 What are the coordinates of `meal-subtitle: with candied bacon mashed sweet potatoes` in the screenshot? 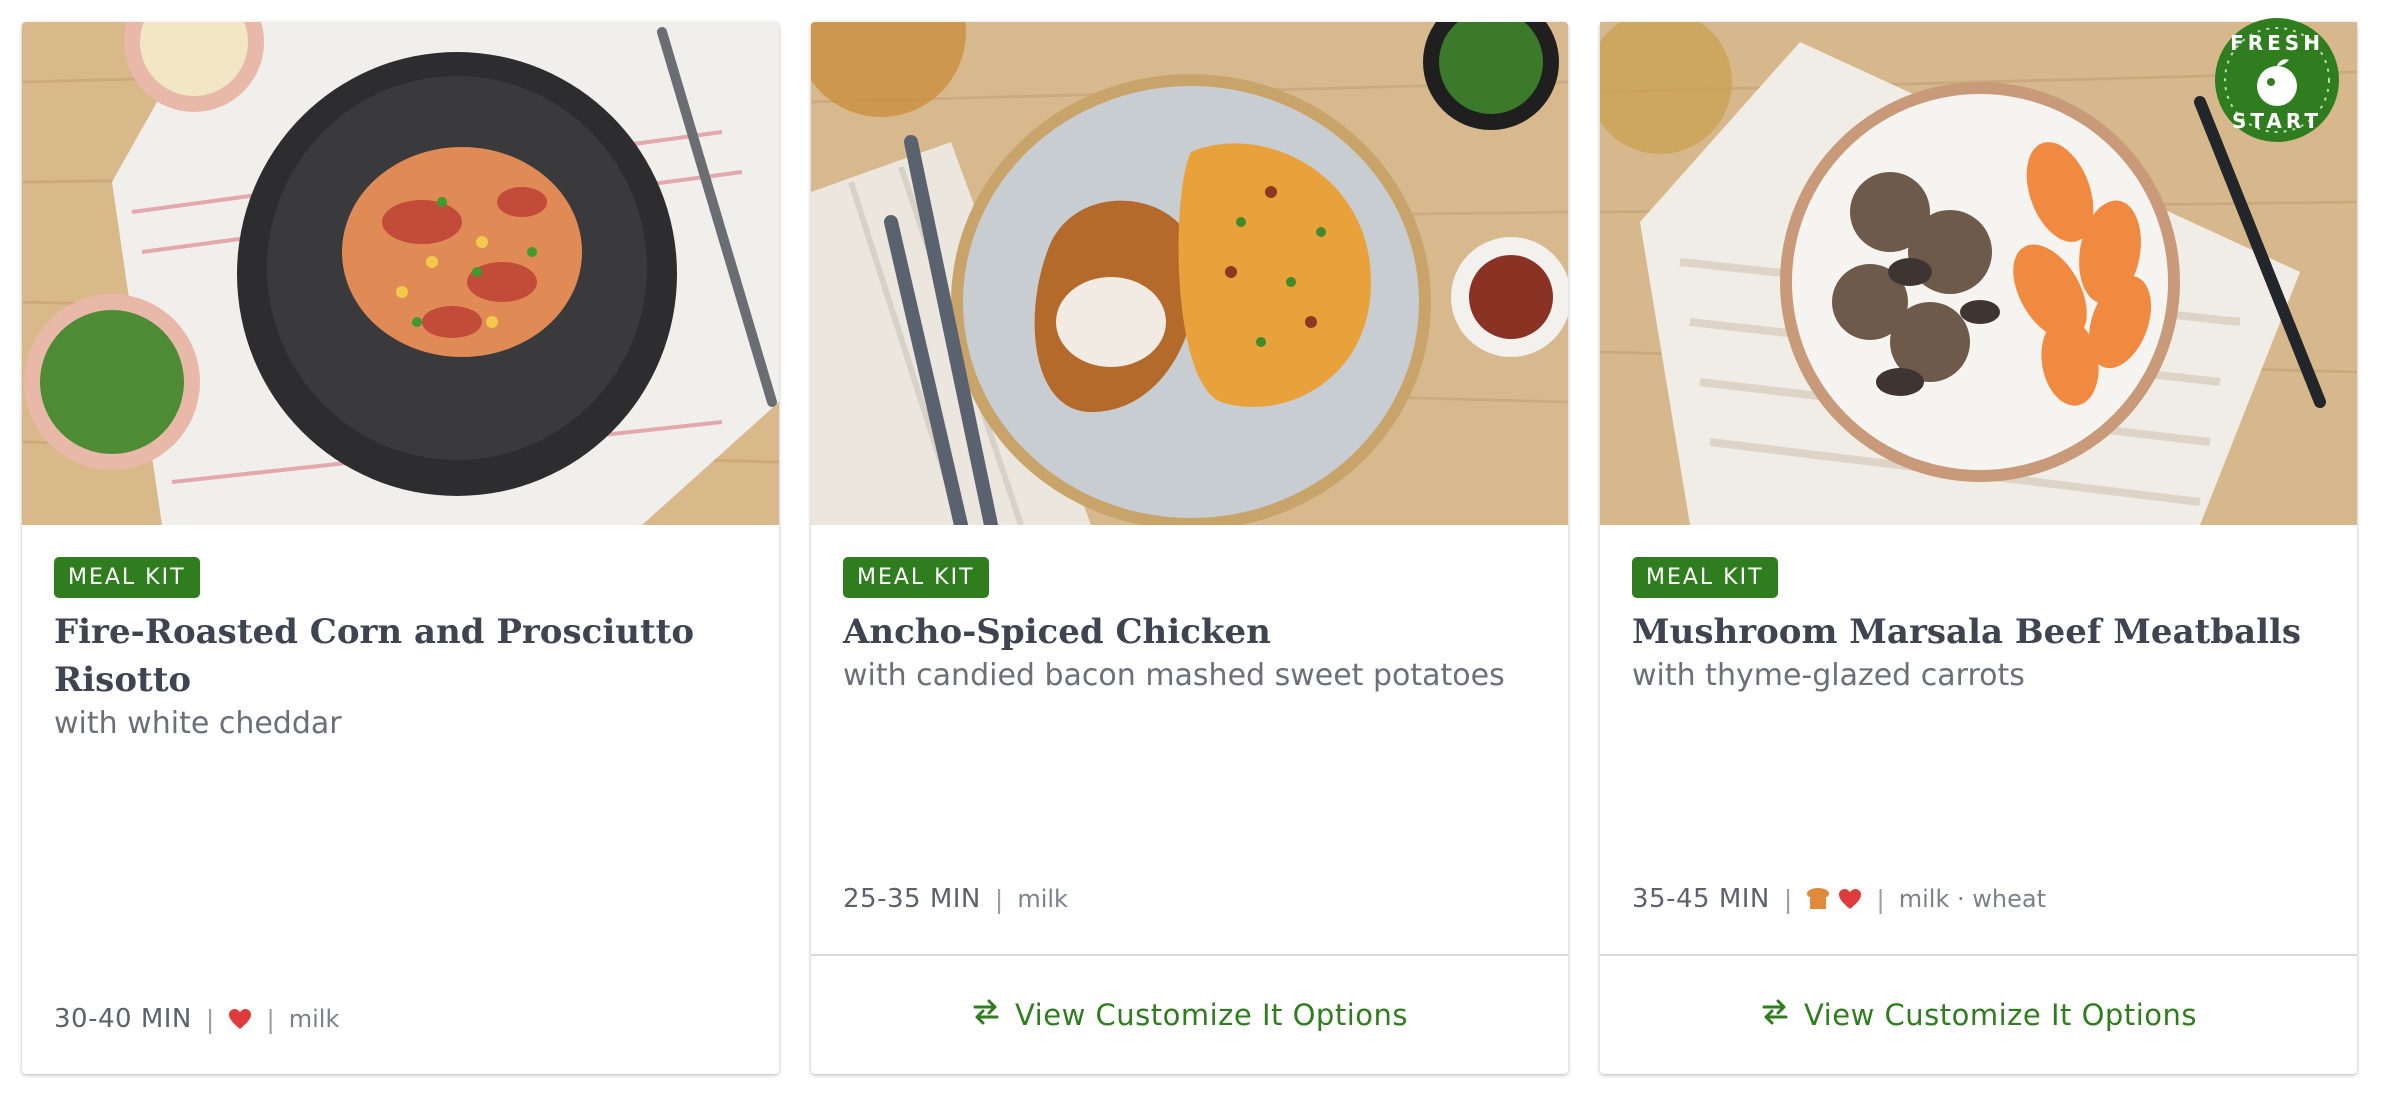 It's located at (1174, 675).